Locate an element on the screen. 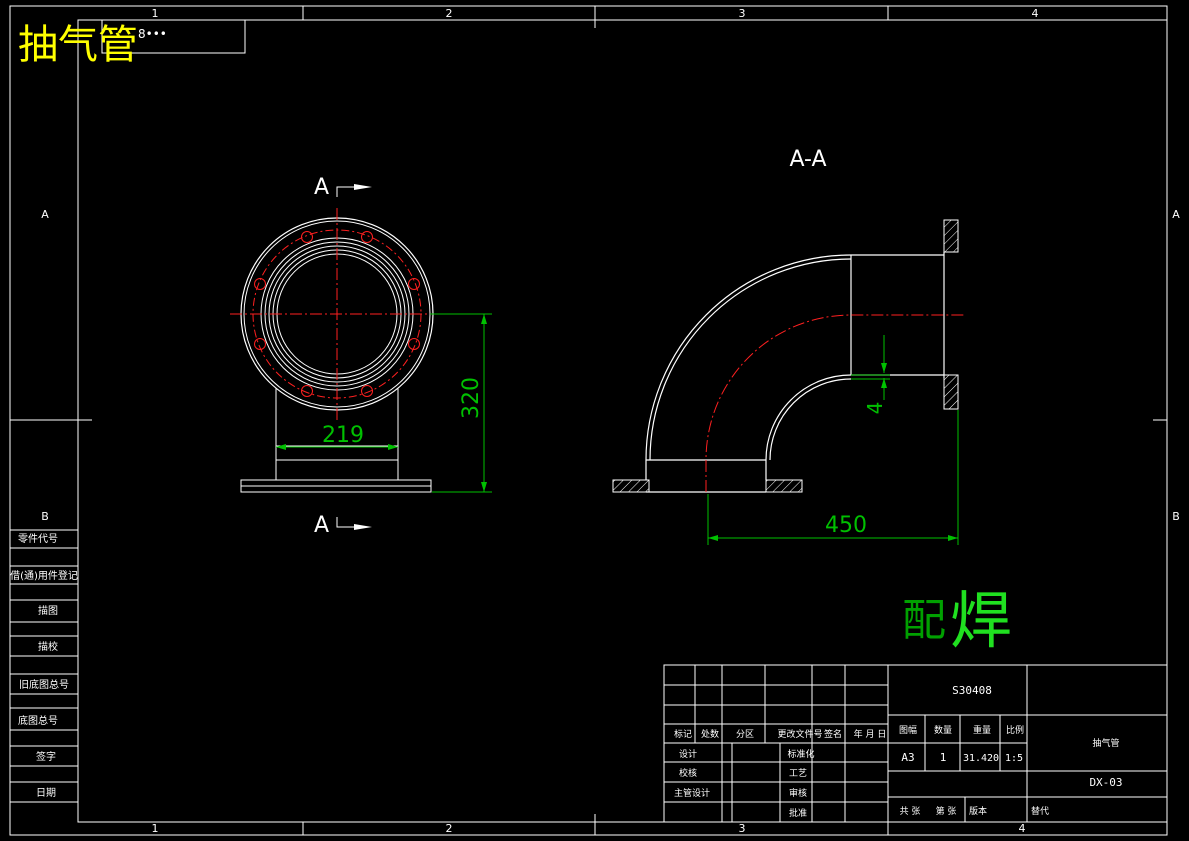 This screenshot has height=841, width=1189. left-label-date: 日期 is located at coordinates (46, 793).